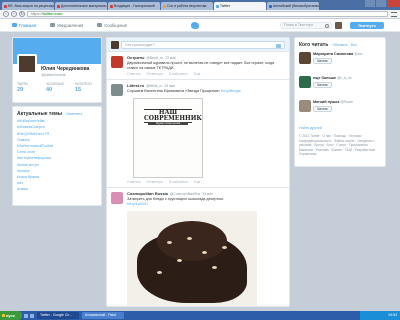 Image resolution: width=400 pixels, height=320 pixels. What do you see at coordinates (55, 84) in the screenshot?
I see `stat-label: Читаемые` at bounding box center [55, 84].